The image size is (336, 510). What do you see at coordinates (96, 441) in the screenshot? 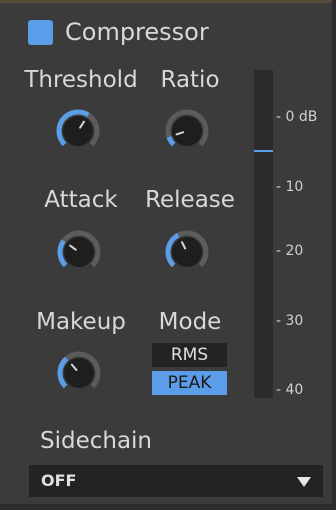
I see `sidechain-label: Sidechain` at bounding box center [96, 441].